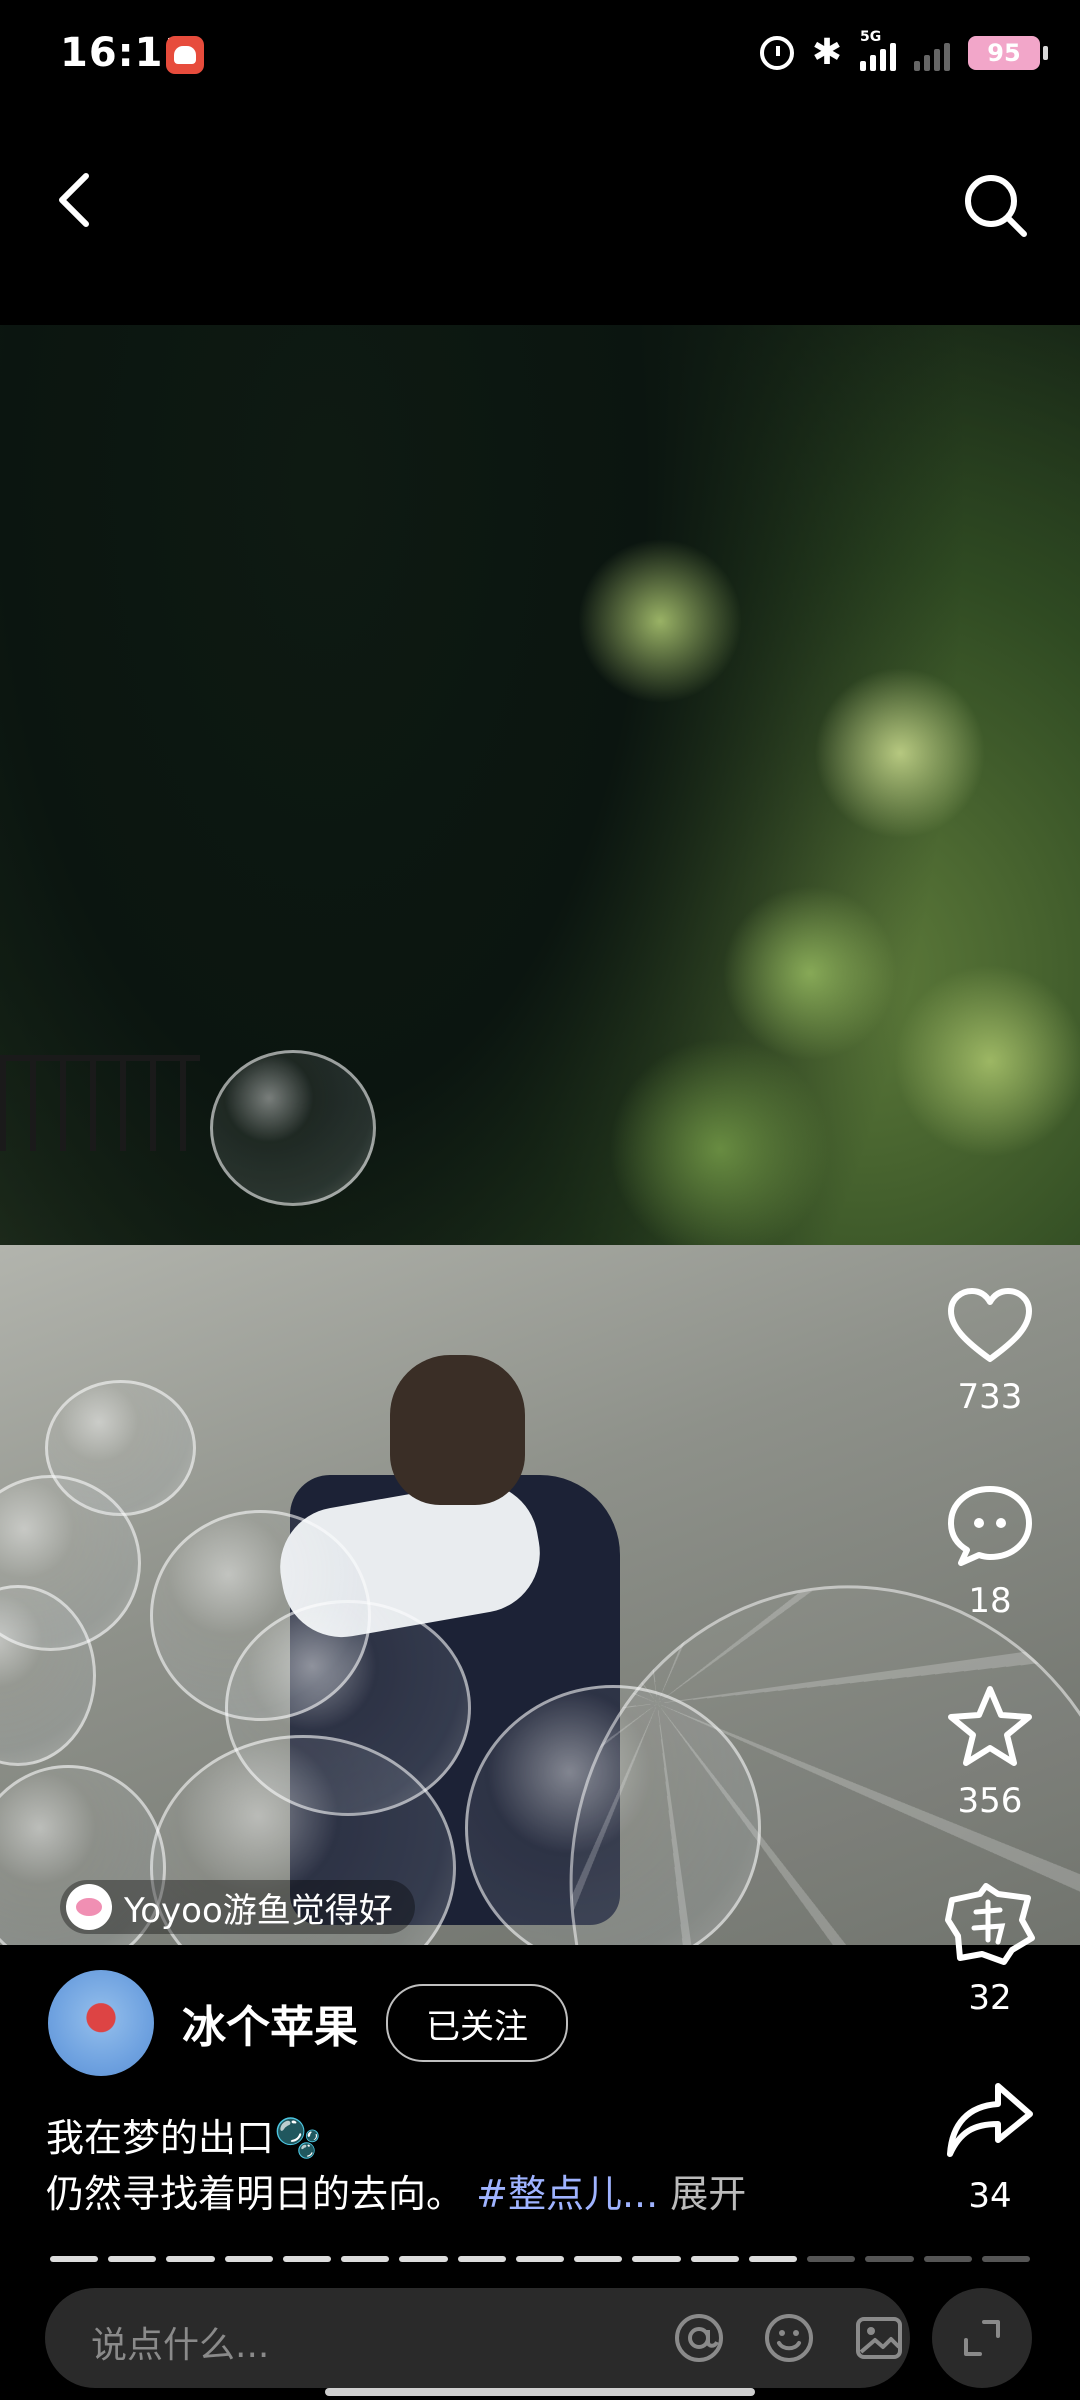 The height and width of the screenshot is (2400, 1080). What do you see at coordinates (826, 52) in the screenshot?
I see `bluetooth-icon: ✱` at bounding box center [826, 52].